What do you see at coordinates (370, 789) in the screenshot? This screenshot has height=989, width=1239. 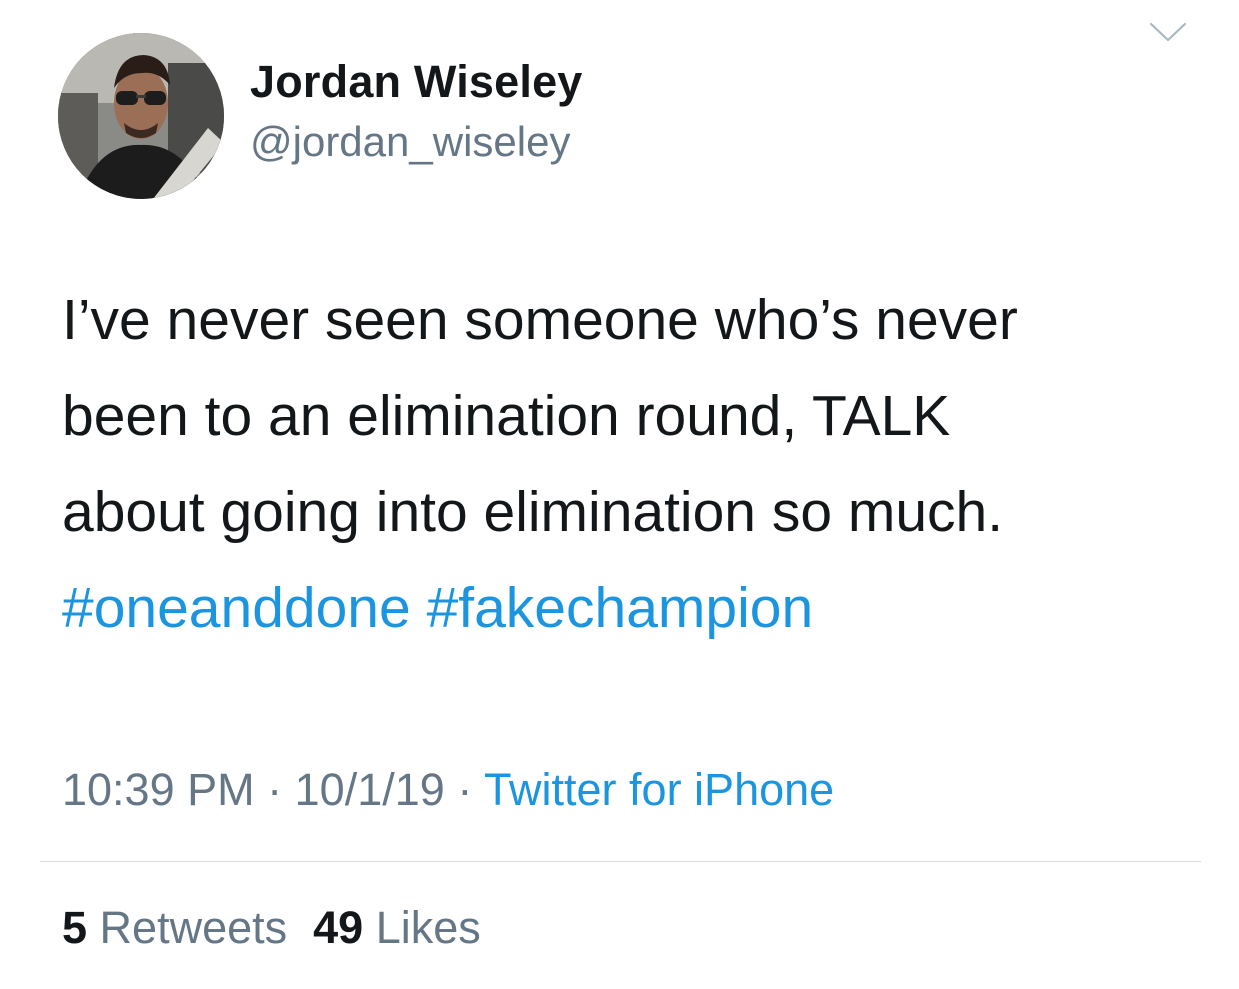 I see `tweet-date: 10/1/19` at bounding box center [370, 789].